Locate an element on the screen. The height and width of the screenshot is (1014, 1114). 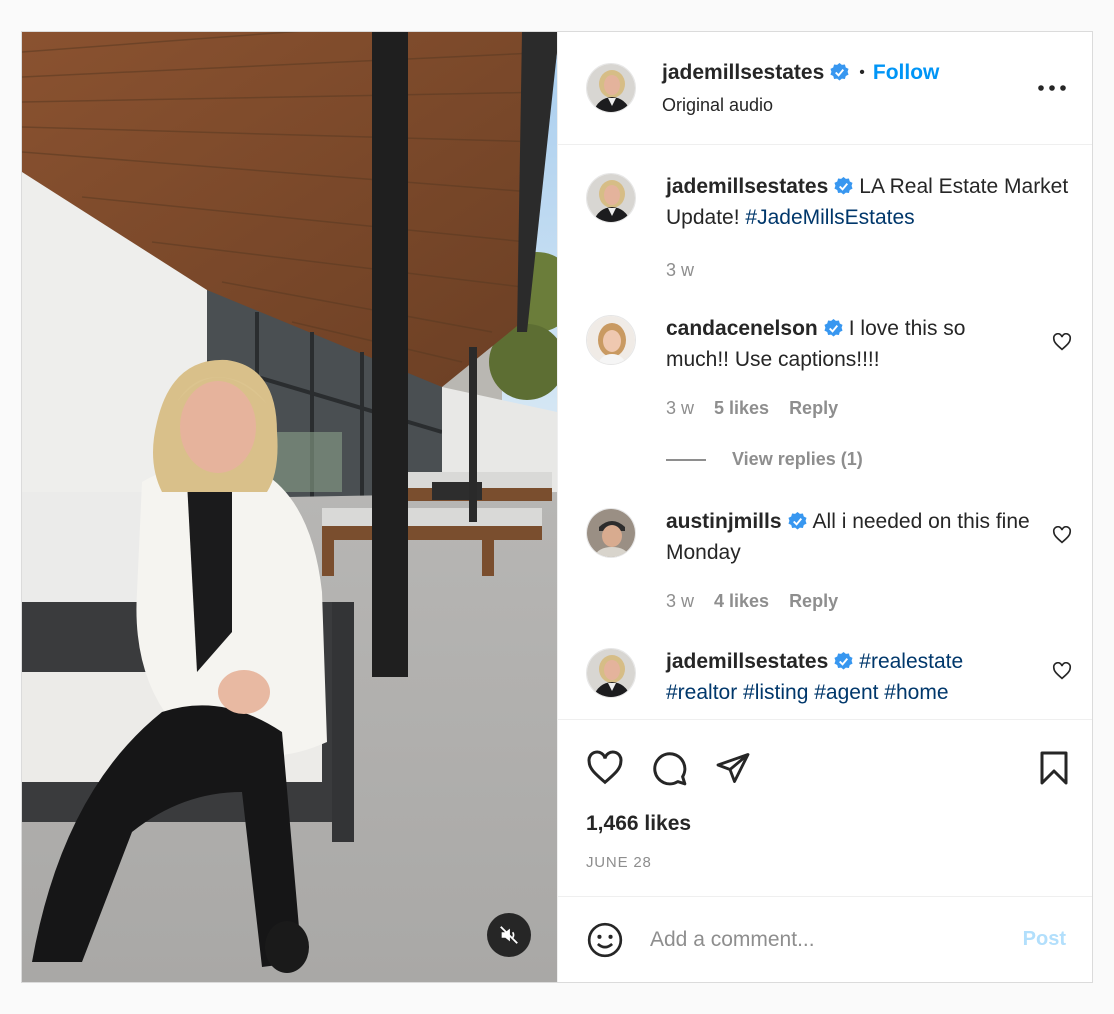
bookmark-icon is located at coordinates (1054, 768).